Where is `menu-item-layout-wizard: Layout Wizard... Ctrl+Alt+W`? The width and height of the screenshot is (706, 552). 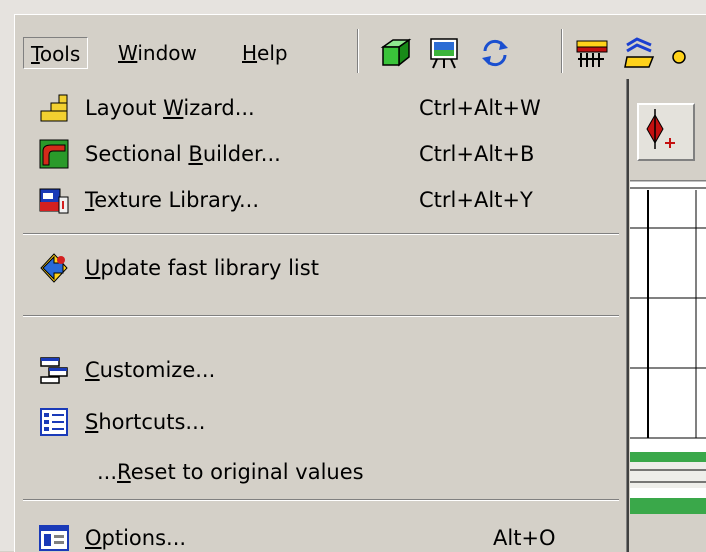 menu-item-layout-wizard: Layout Wizard... Ctrl+Alt+W is located at coordinates (315, 108).